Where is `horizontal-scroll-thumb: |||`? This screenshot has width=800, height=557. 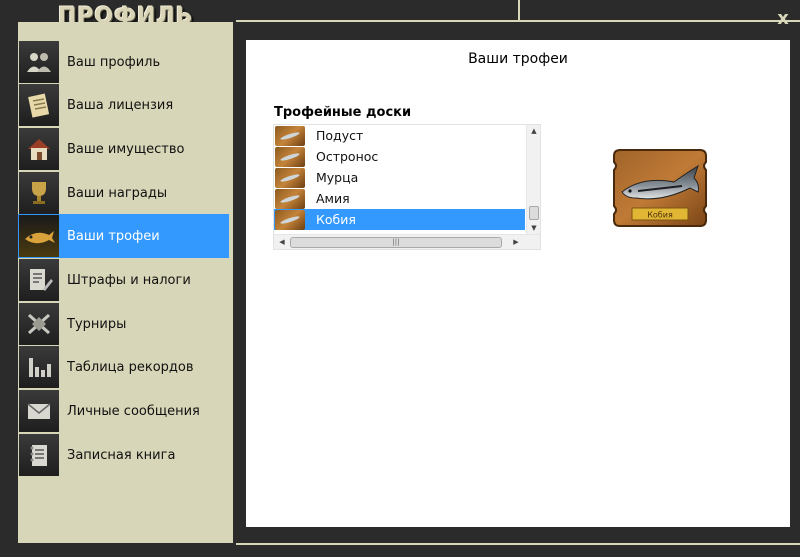
horizontal-scroll-thumb: ||| is located at coordinates (396, 242).